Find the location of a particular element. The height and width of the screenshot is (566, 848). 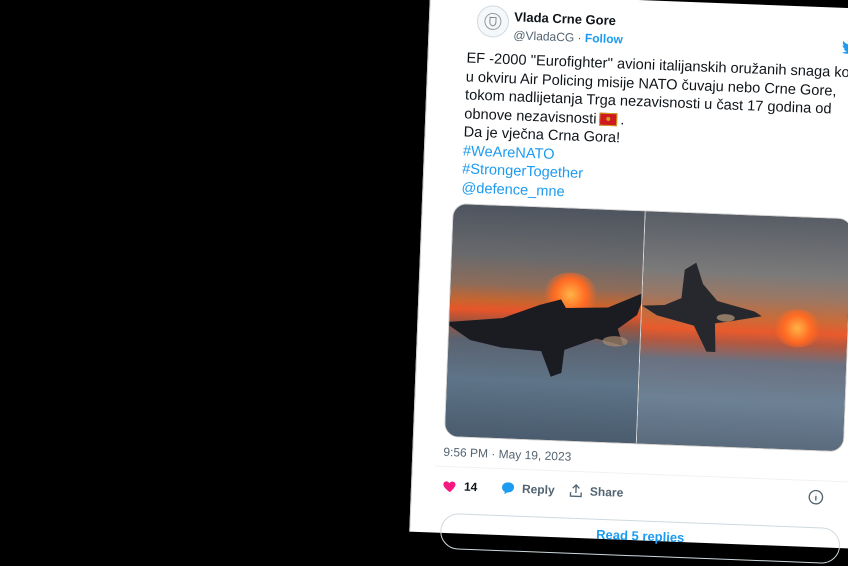

tweet-timestamp: 9:56 PM · May 19, 2023 is located at coordinates (507, 454).